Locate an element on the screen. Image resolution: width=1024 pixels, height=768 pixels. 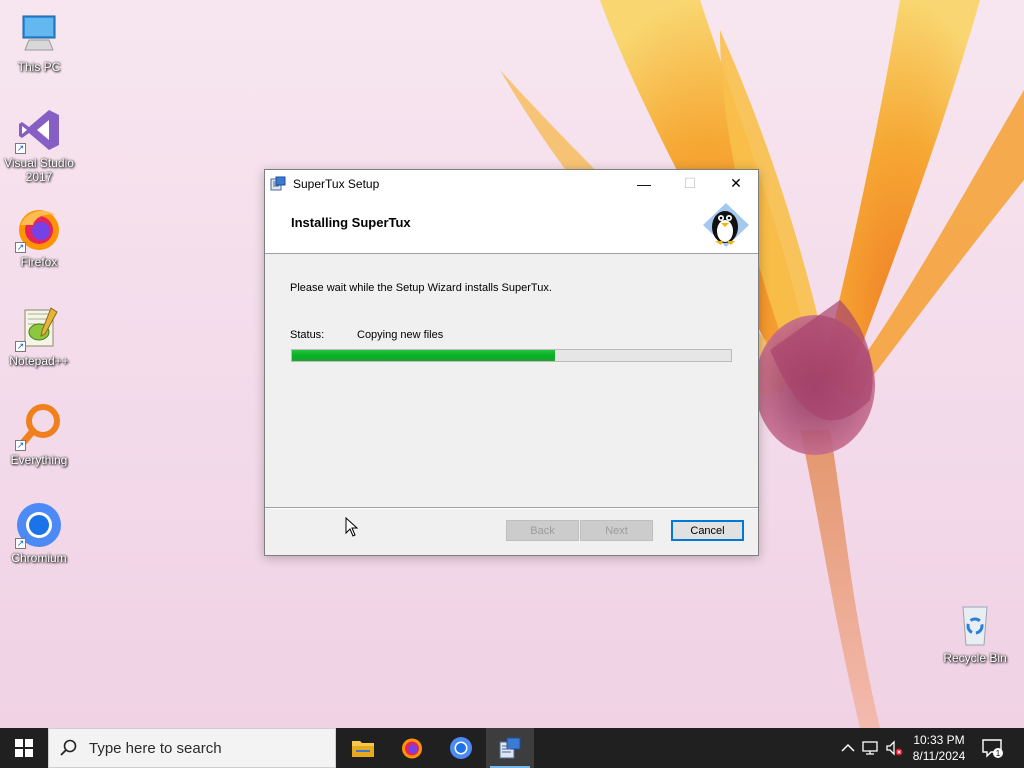
notification-center-button: 1 is located at coordinates (992, 748).